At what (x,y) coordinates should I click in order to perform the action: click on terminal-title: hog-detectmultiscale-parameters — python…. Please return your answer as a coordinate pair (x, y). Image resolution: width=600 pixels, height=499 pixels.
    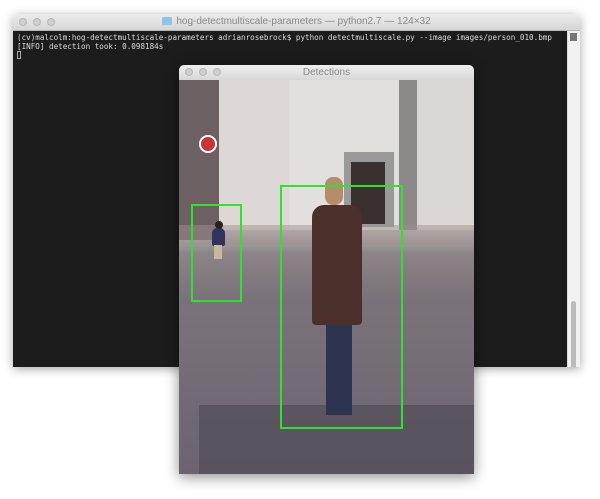
    Looking at the image, I should click on (303, 21).